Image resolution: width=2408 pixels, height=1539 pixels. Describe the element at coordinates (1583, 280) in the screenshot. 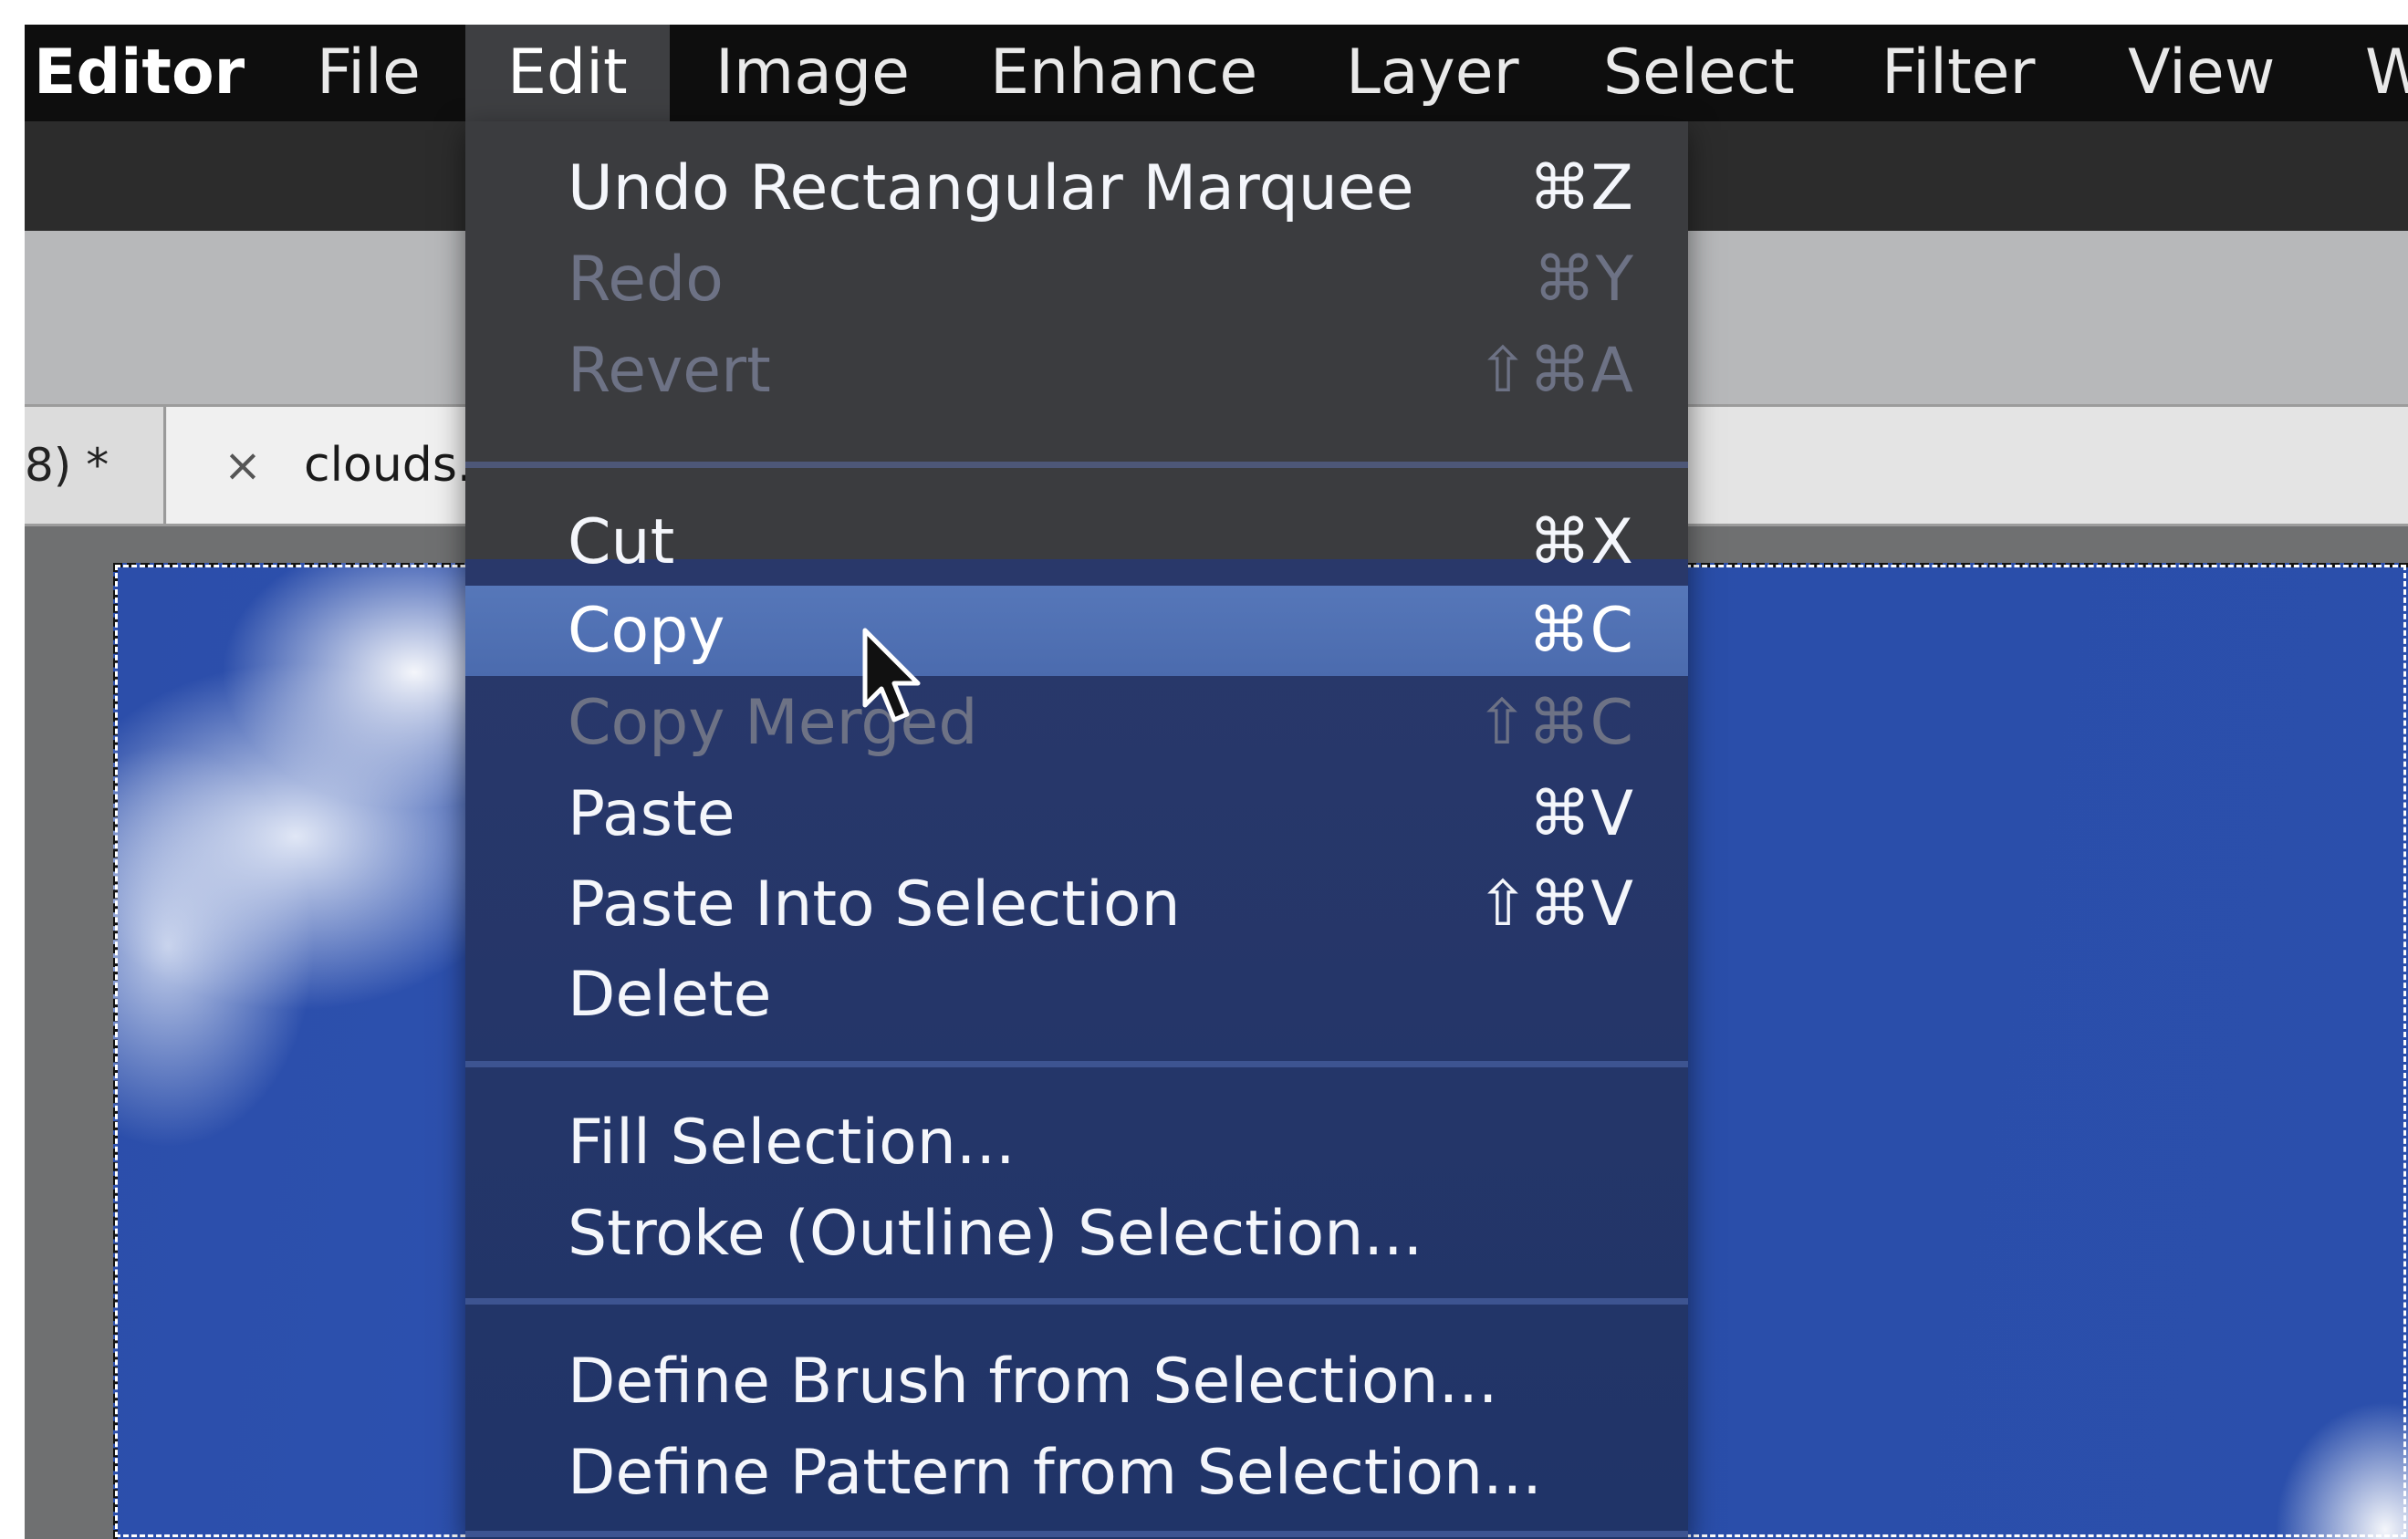

I see `menu-item-shortcut: ⌘Y` at that location.